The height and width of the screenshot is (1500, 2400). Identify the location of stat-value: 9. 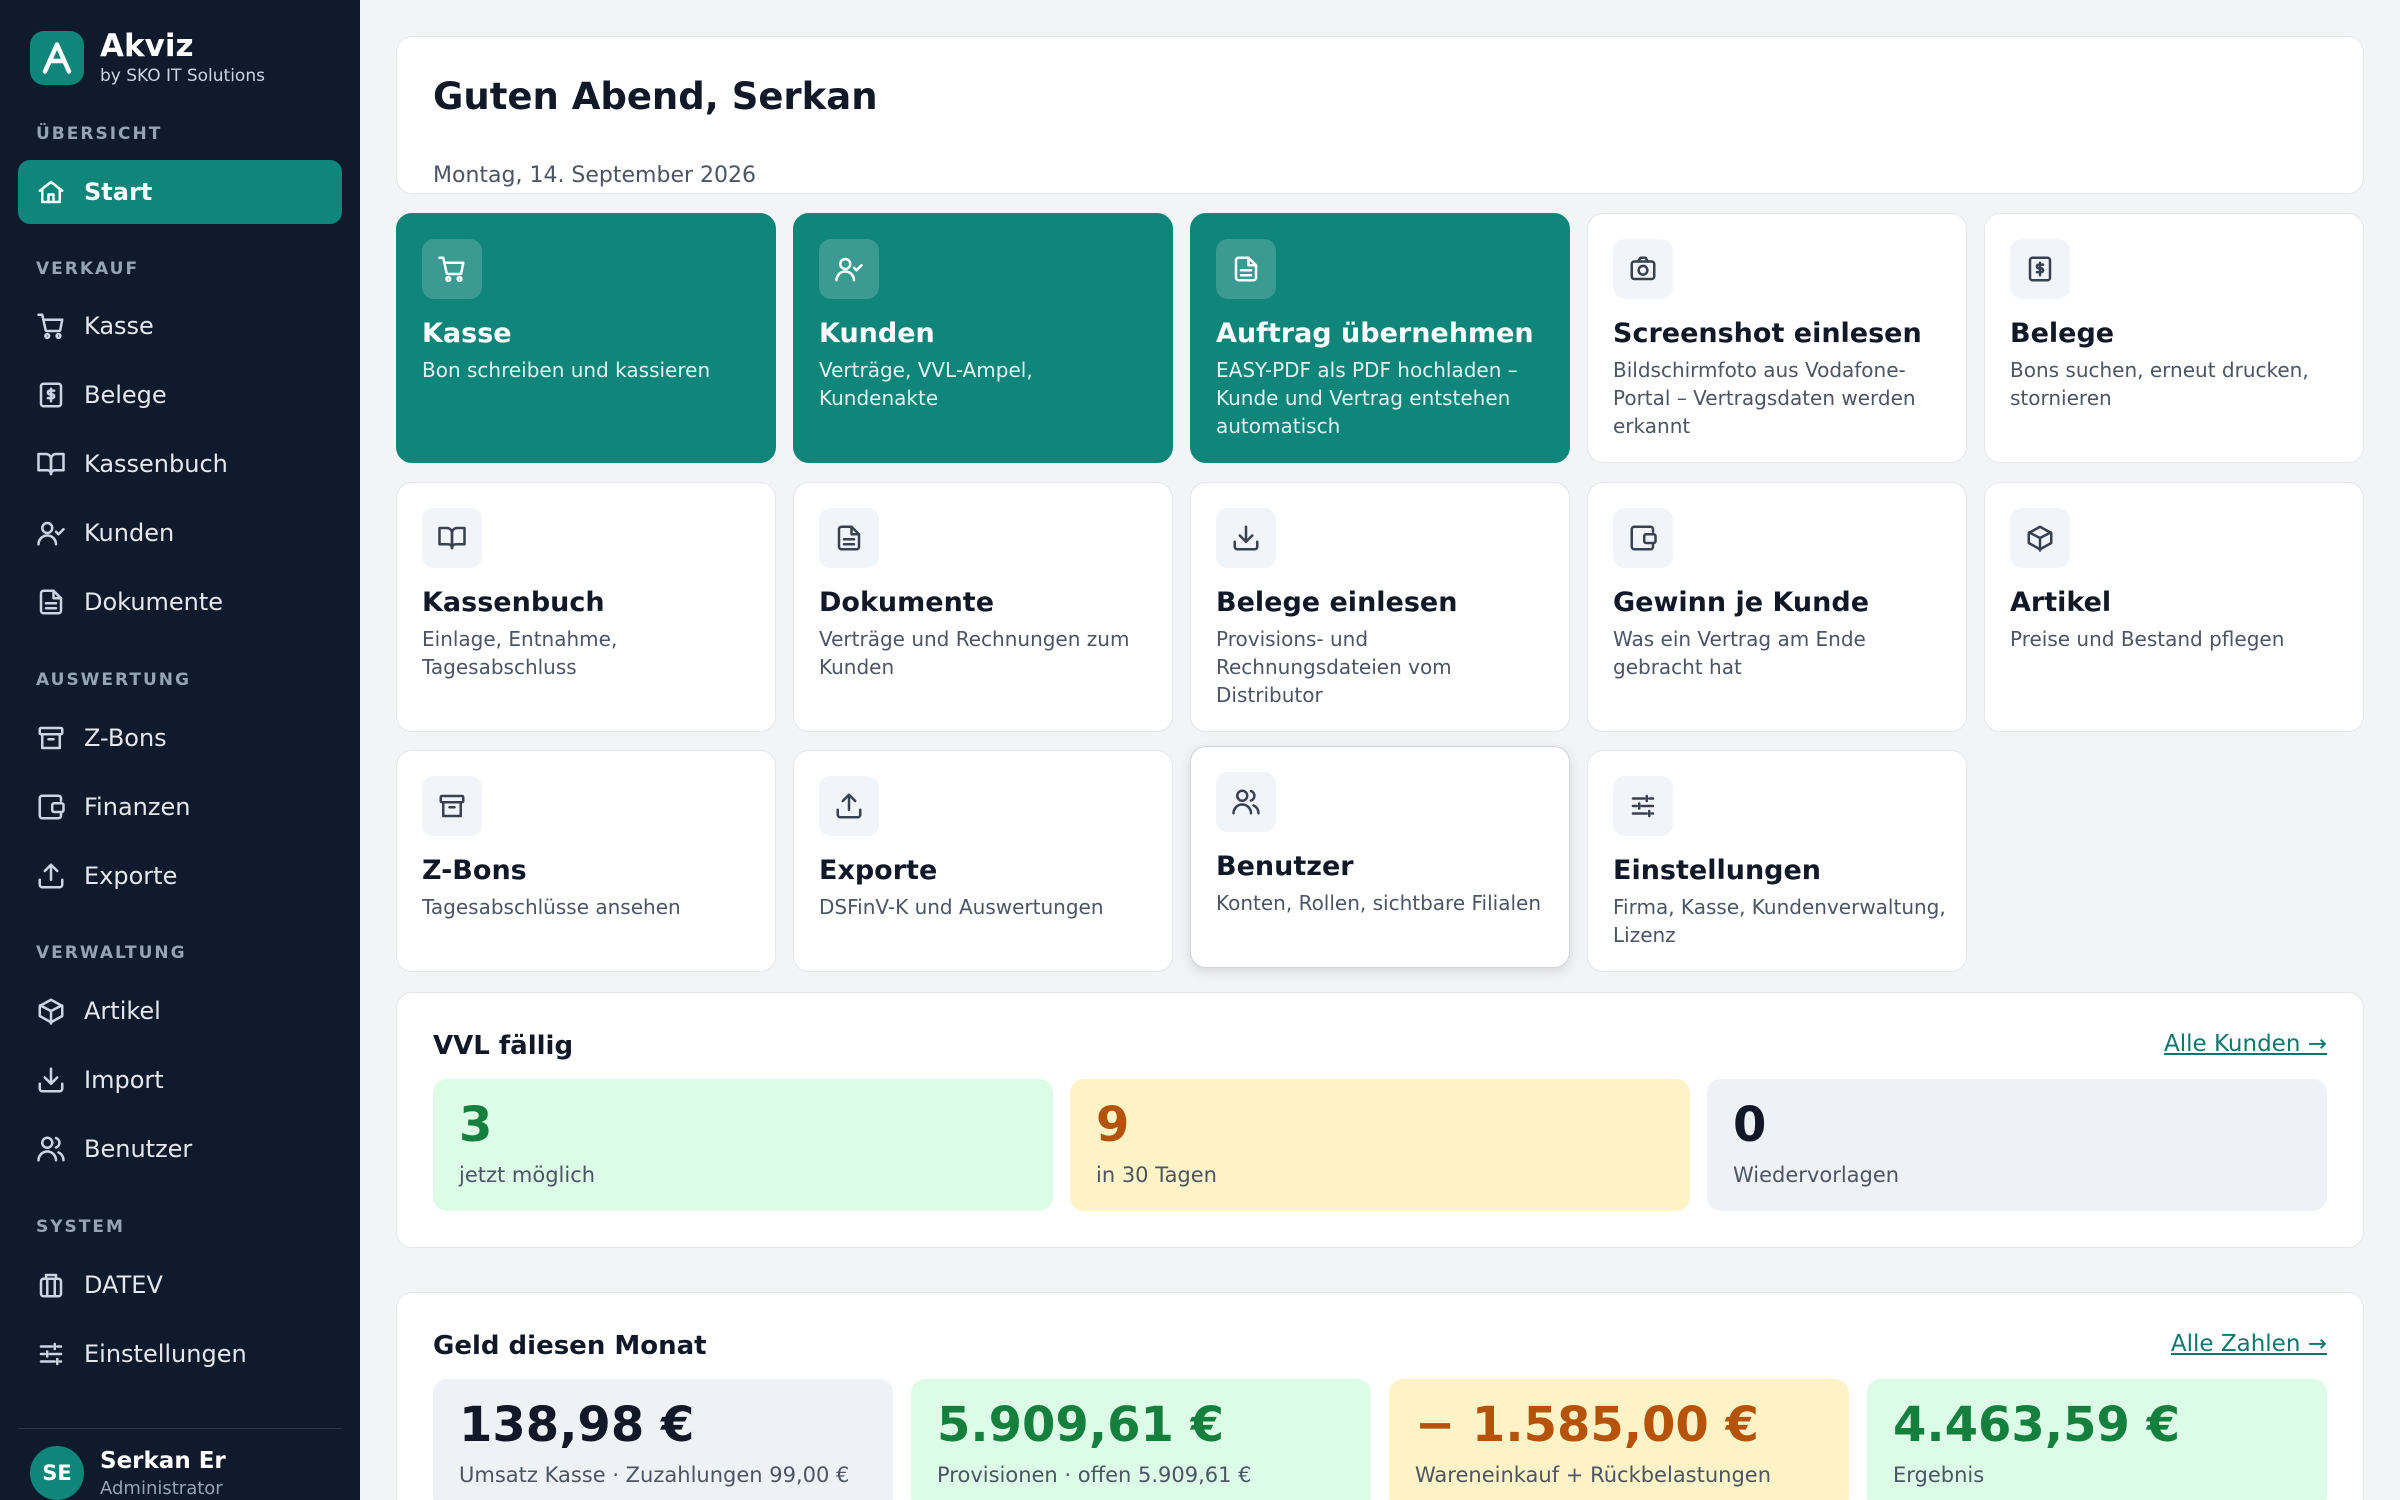
(1113, 1125).